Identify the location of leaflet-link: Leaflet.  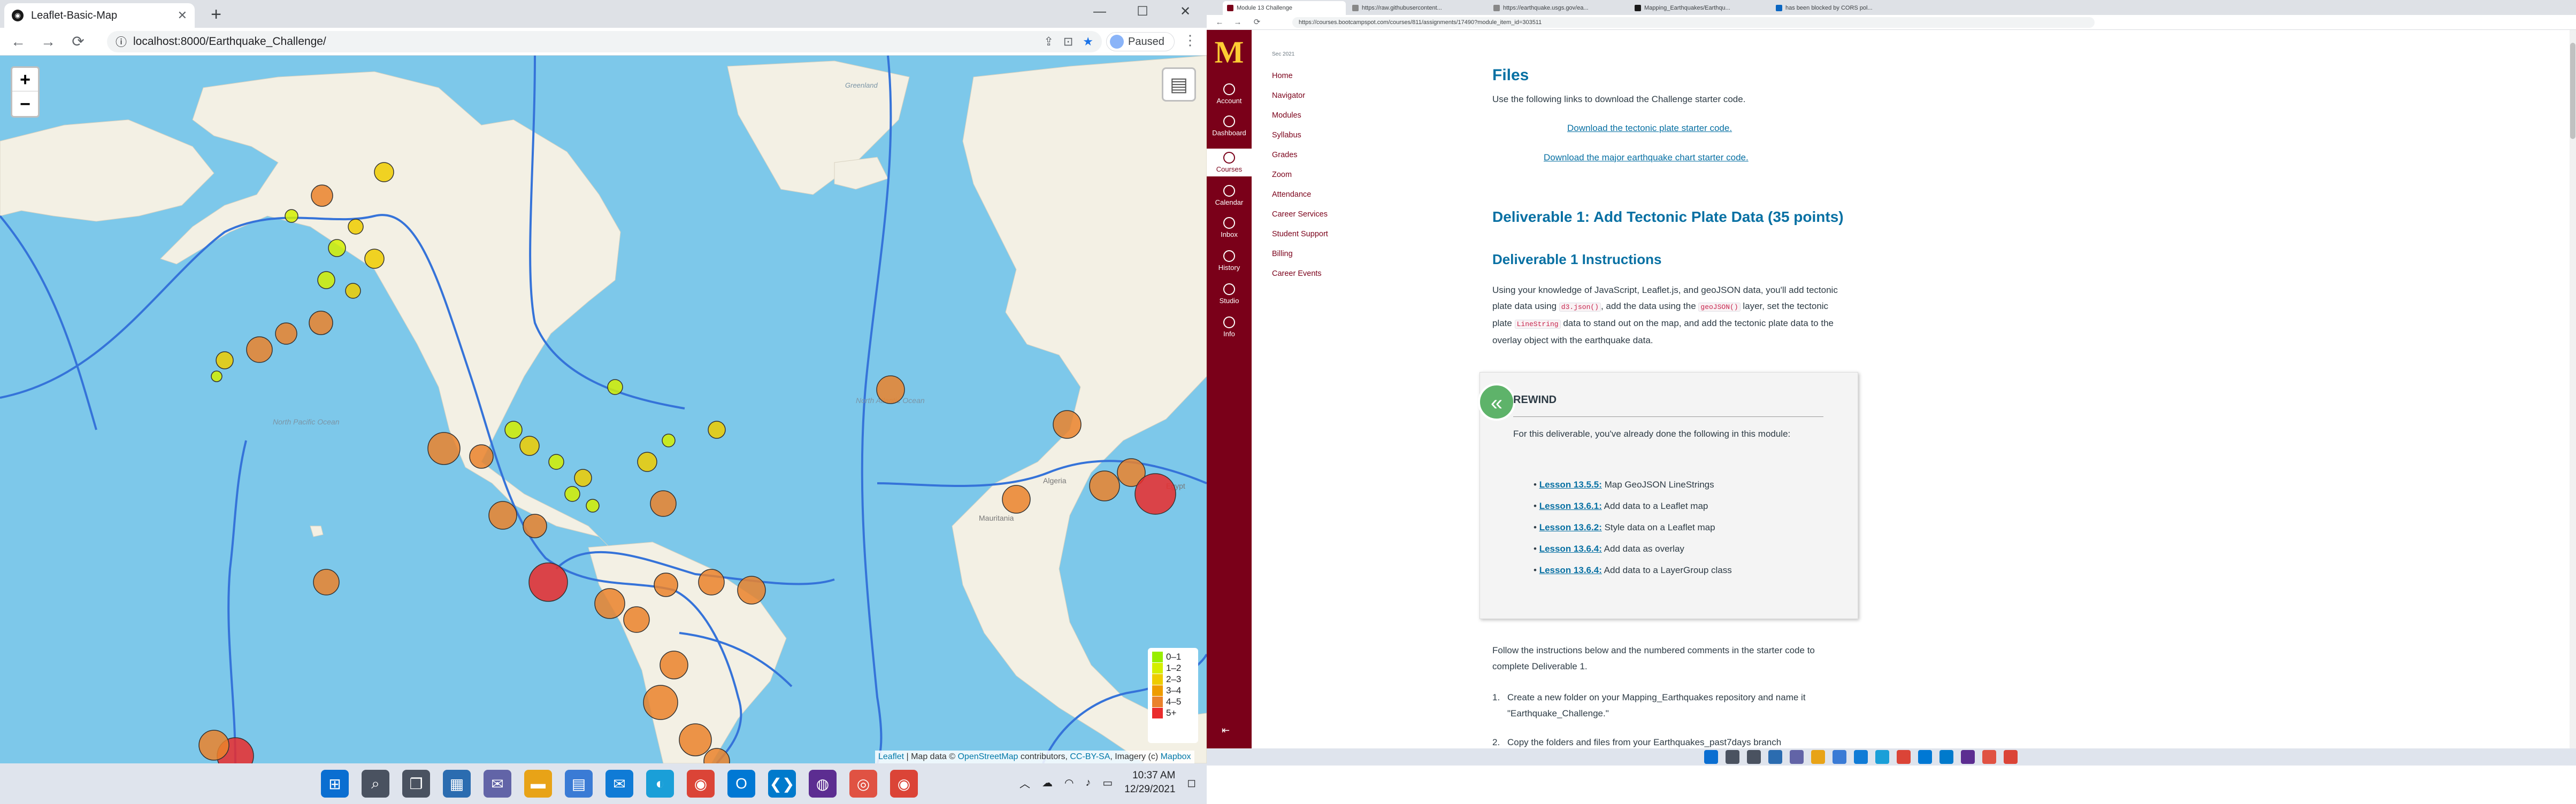
(891, 756).